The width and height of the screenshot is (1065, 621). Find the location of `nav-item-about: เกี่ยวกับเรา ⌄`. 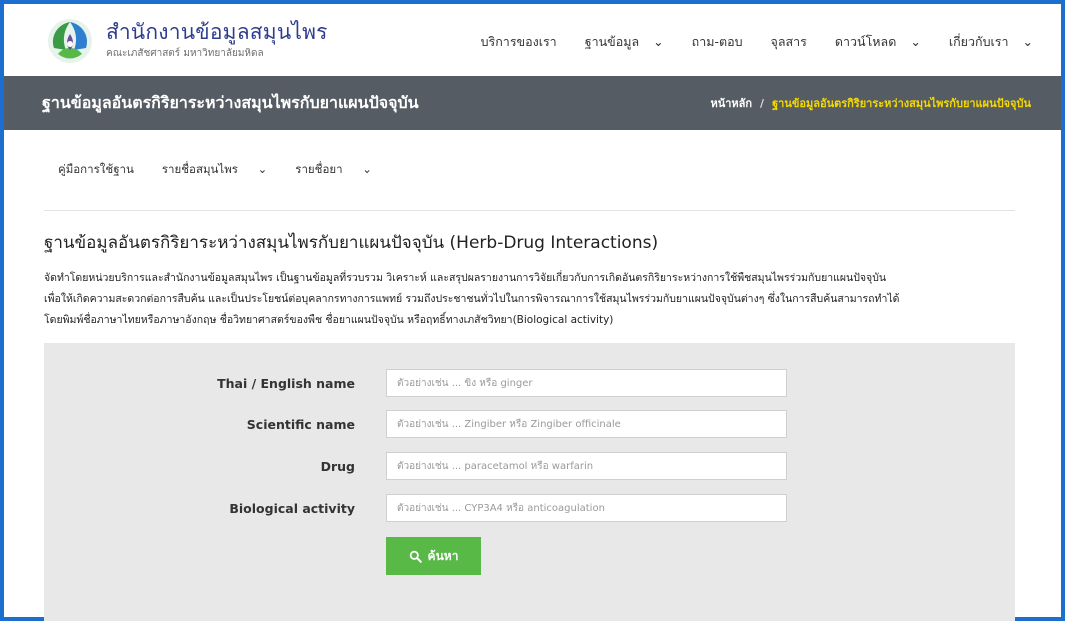

nav-item-about: เกี่ยวกับเรา ⌄ is located at coordinates (984, 42).